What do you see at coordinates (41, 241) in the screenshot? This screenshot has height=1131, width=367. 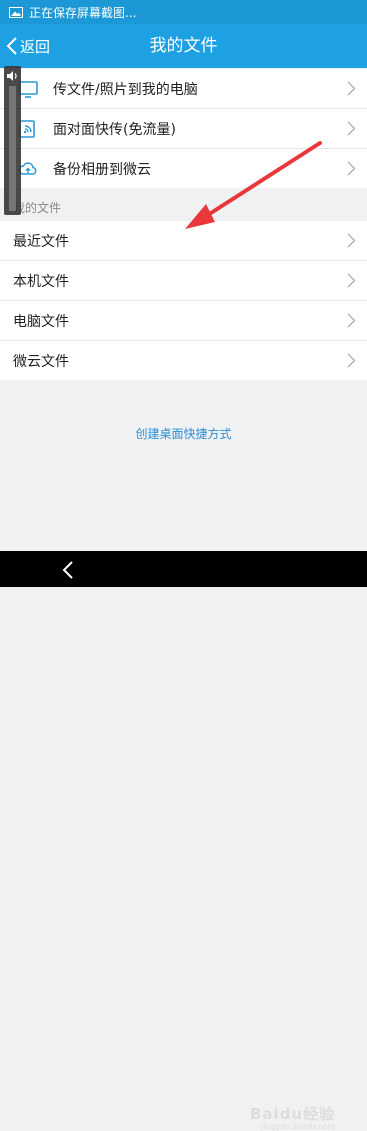 I see `item-label: 最近文件` at bounding box center [41, 241].